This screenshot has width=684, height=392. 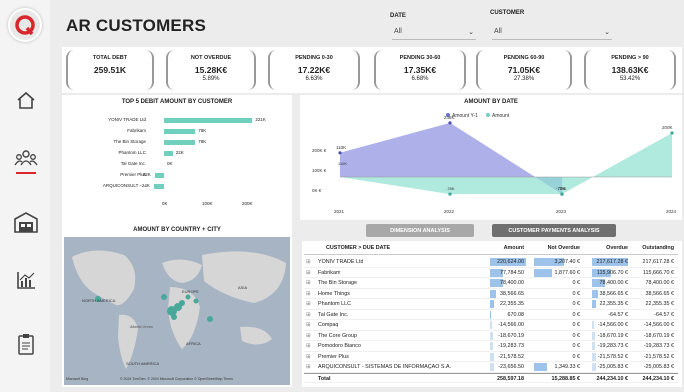 What do you see at coordinates (667, 127) in the screenshot?
I see `data-label: 200K` at bounding box center [667, 127].